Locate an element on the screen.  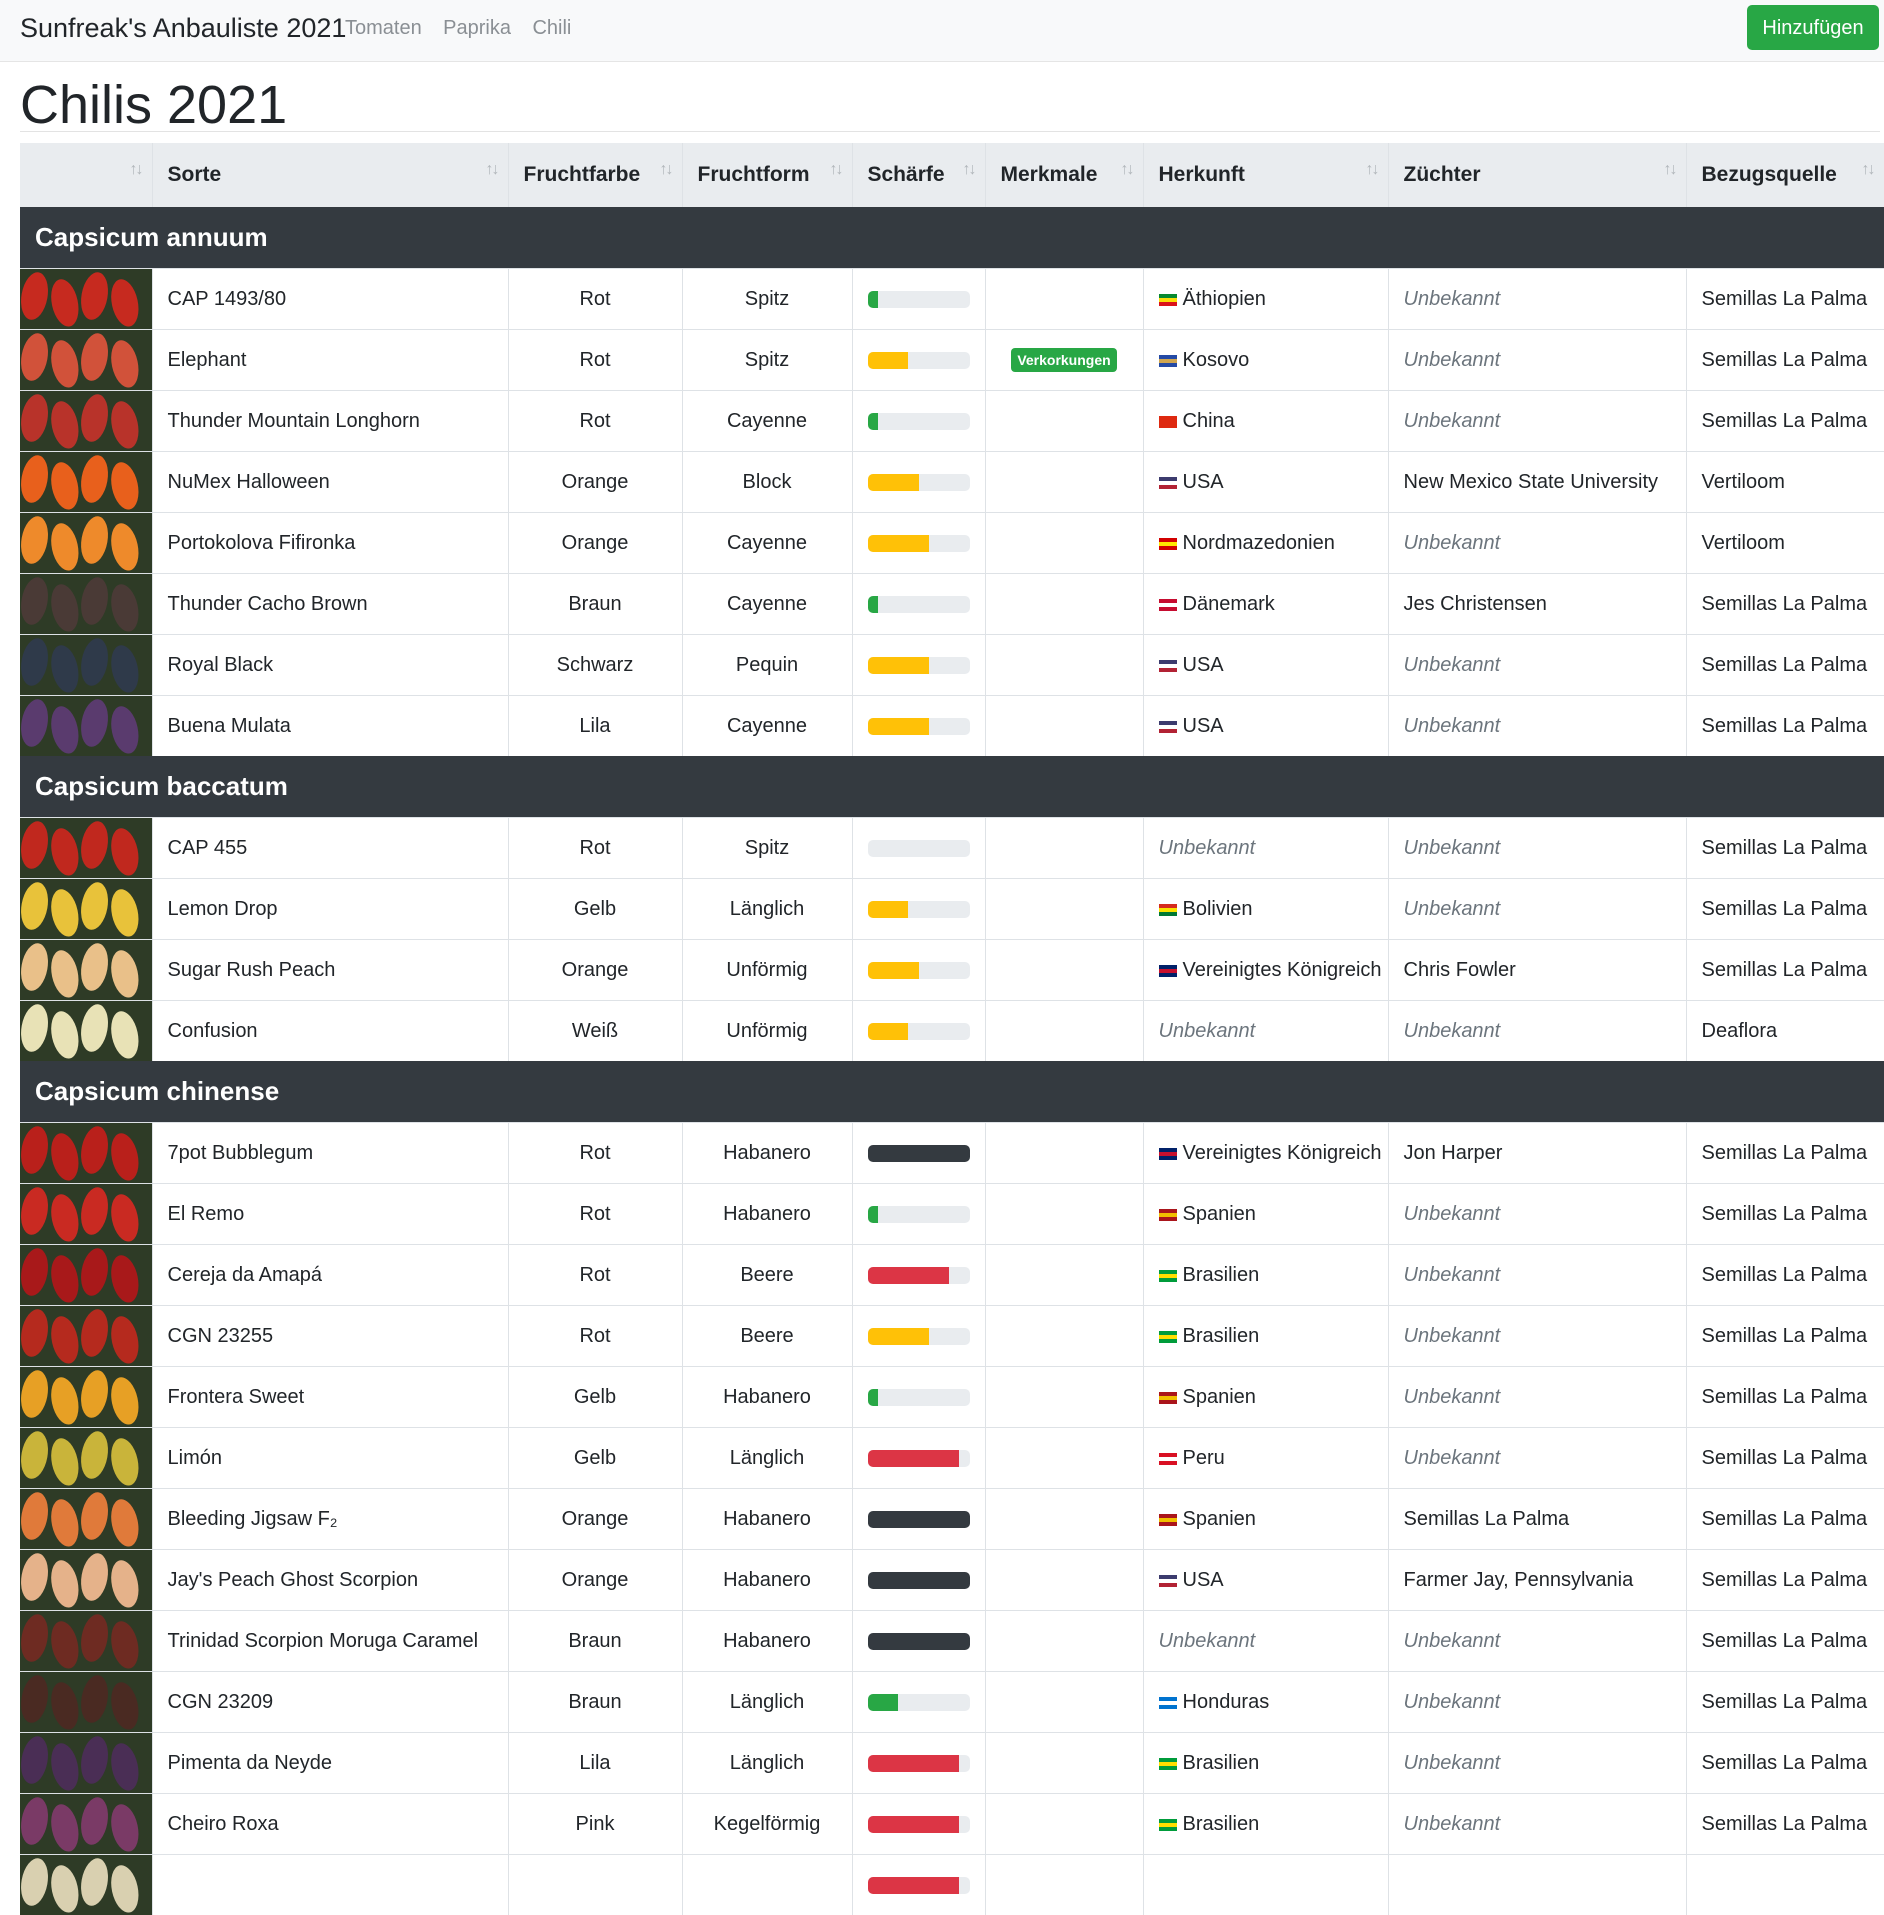
column-header-fruchtform: Fruchtform↑↓ is located at coordinates (767, 175).